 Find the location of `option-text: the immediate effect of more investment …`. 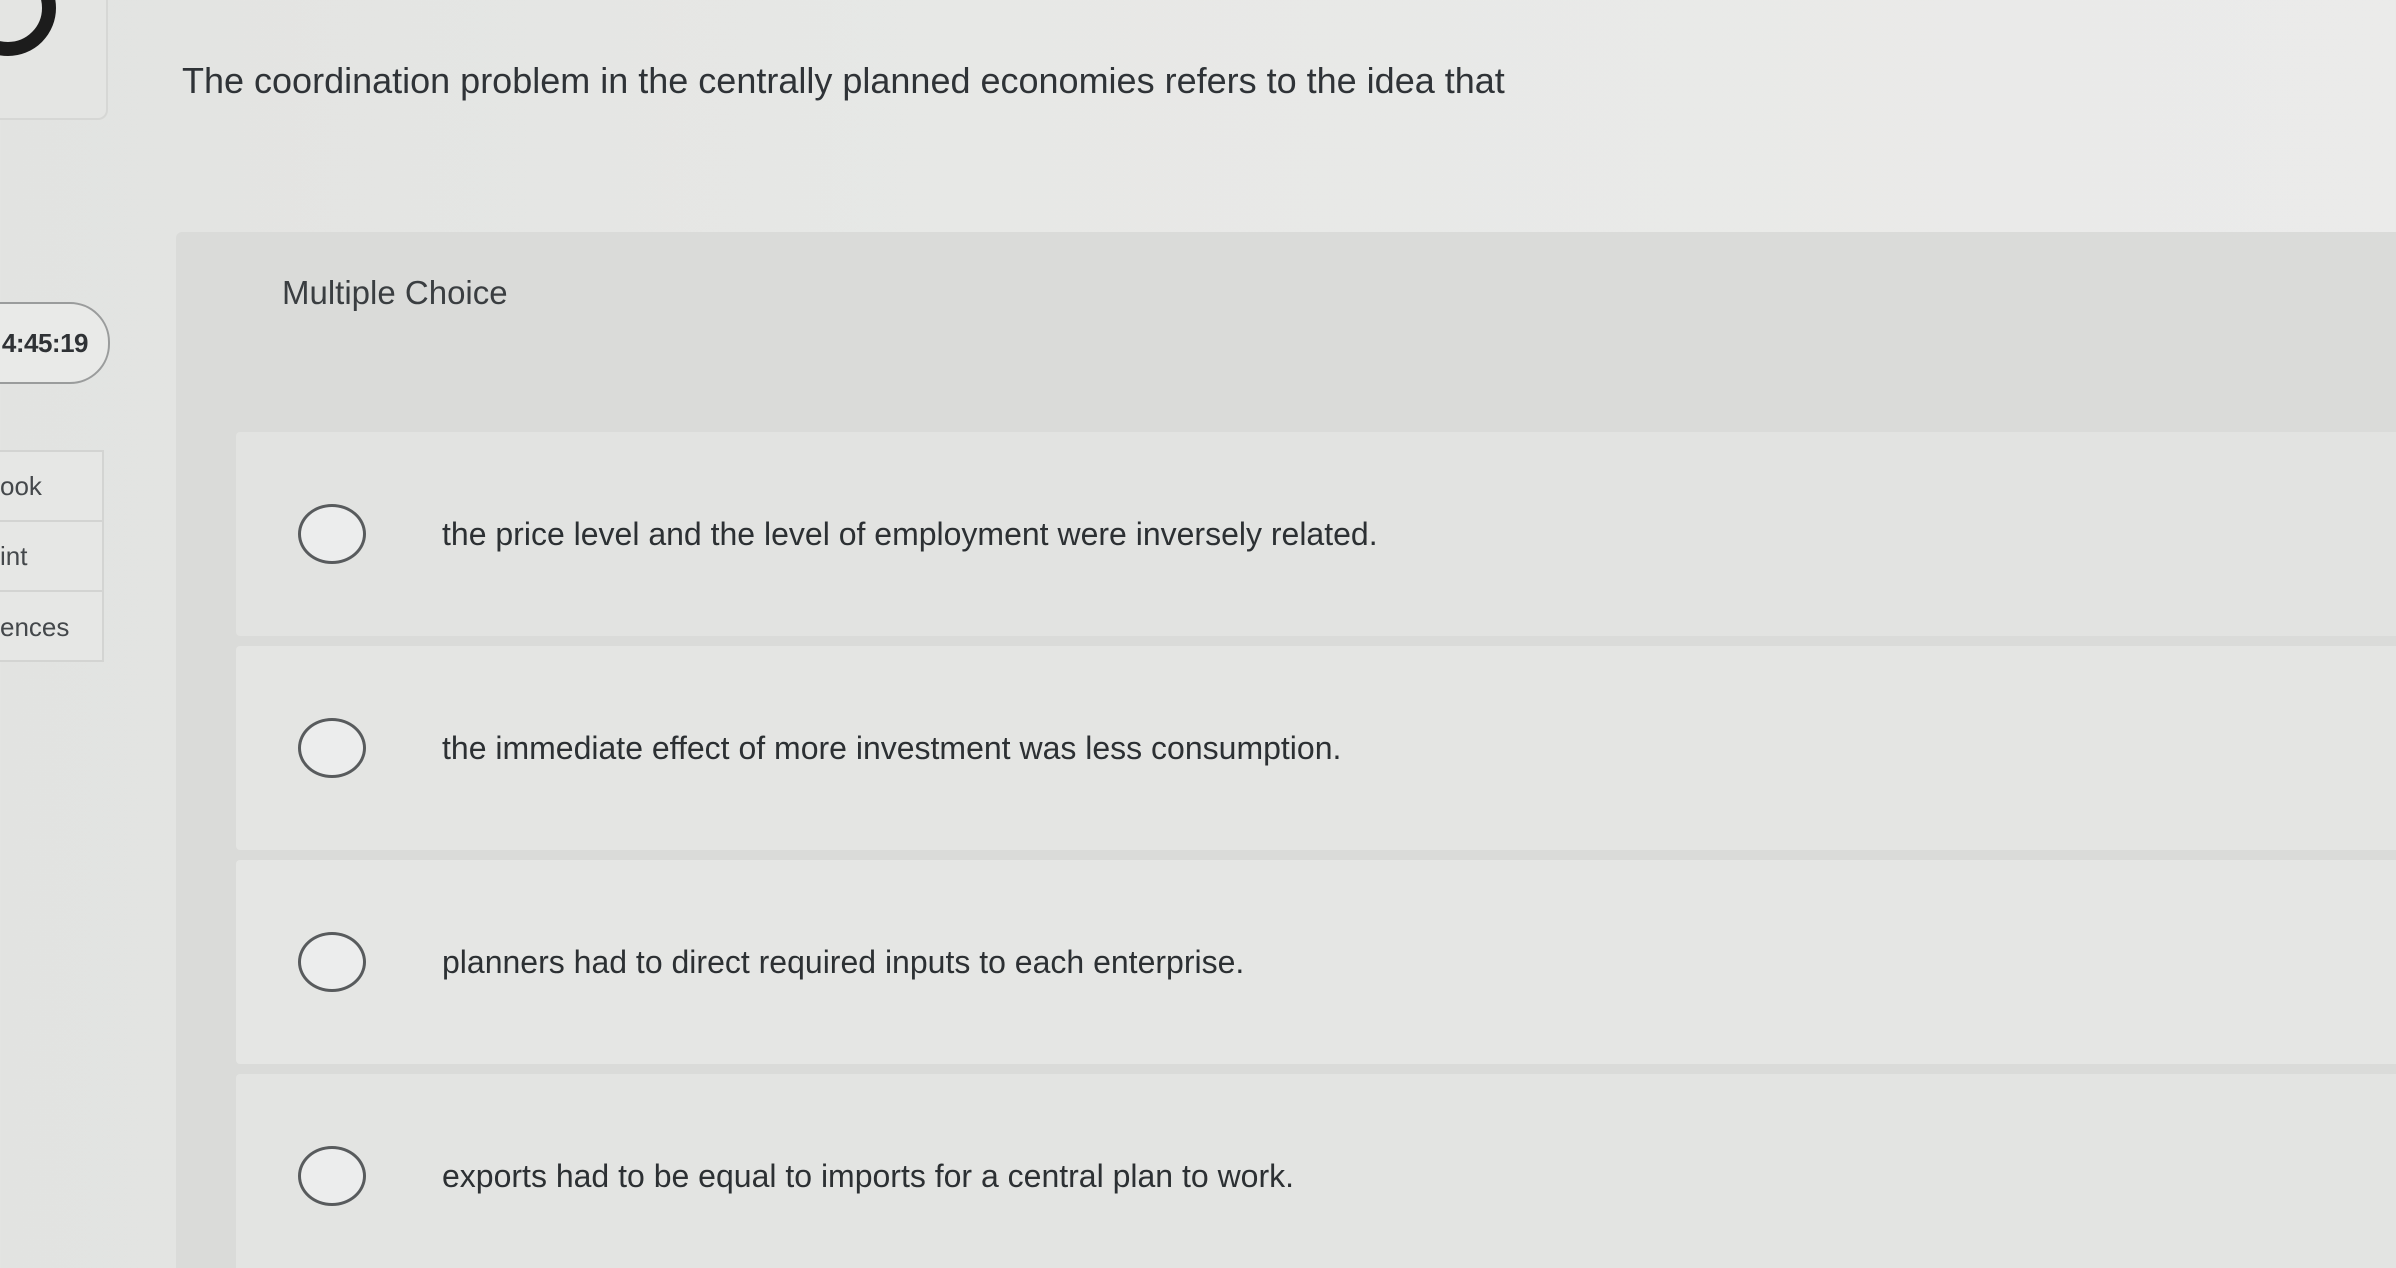

option-text: the immediate effect of more investment … is located at coordinates (892, 747).